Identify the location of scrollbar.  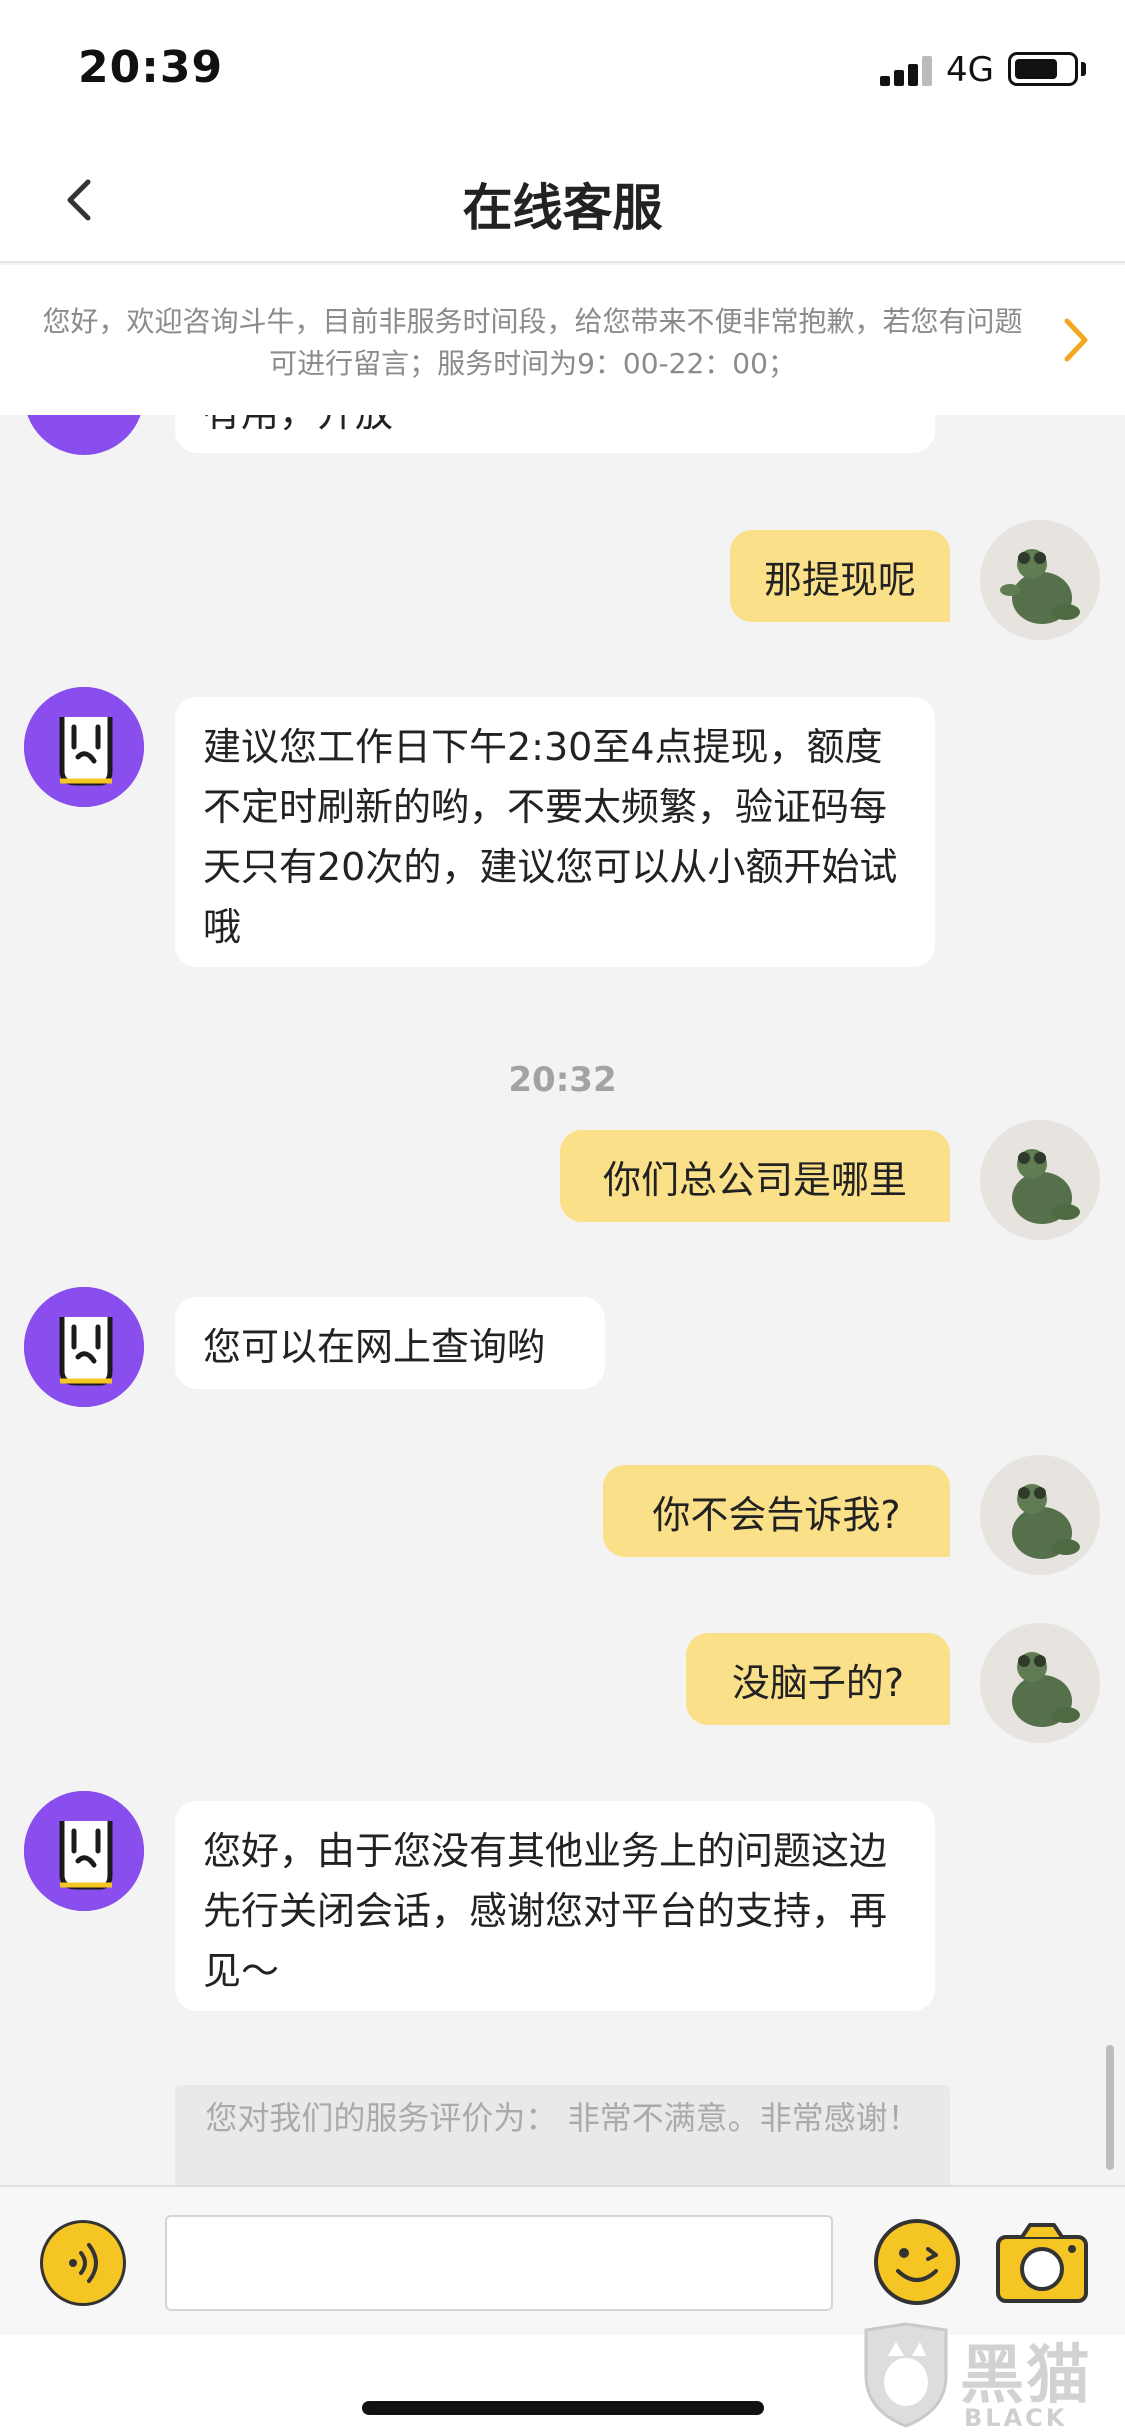
(1110, 2107).